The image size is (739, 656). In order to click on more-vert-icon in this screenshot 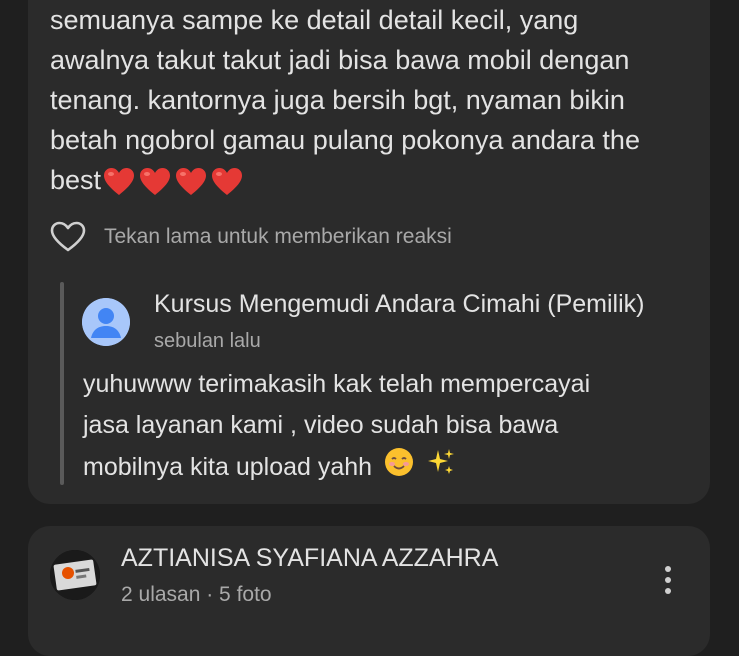, I will do `click(668, 569)`.